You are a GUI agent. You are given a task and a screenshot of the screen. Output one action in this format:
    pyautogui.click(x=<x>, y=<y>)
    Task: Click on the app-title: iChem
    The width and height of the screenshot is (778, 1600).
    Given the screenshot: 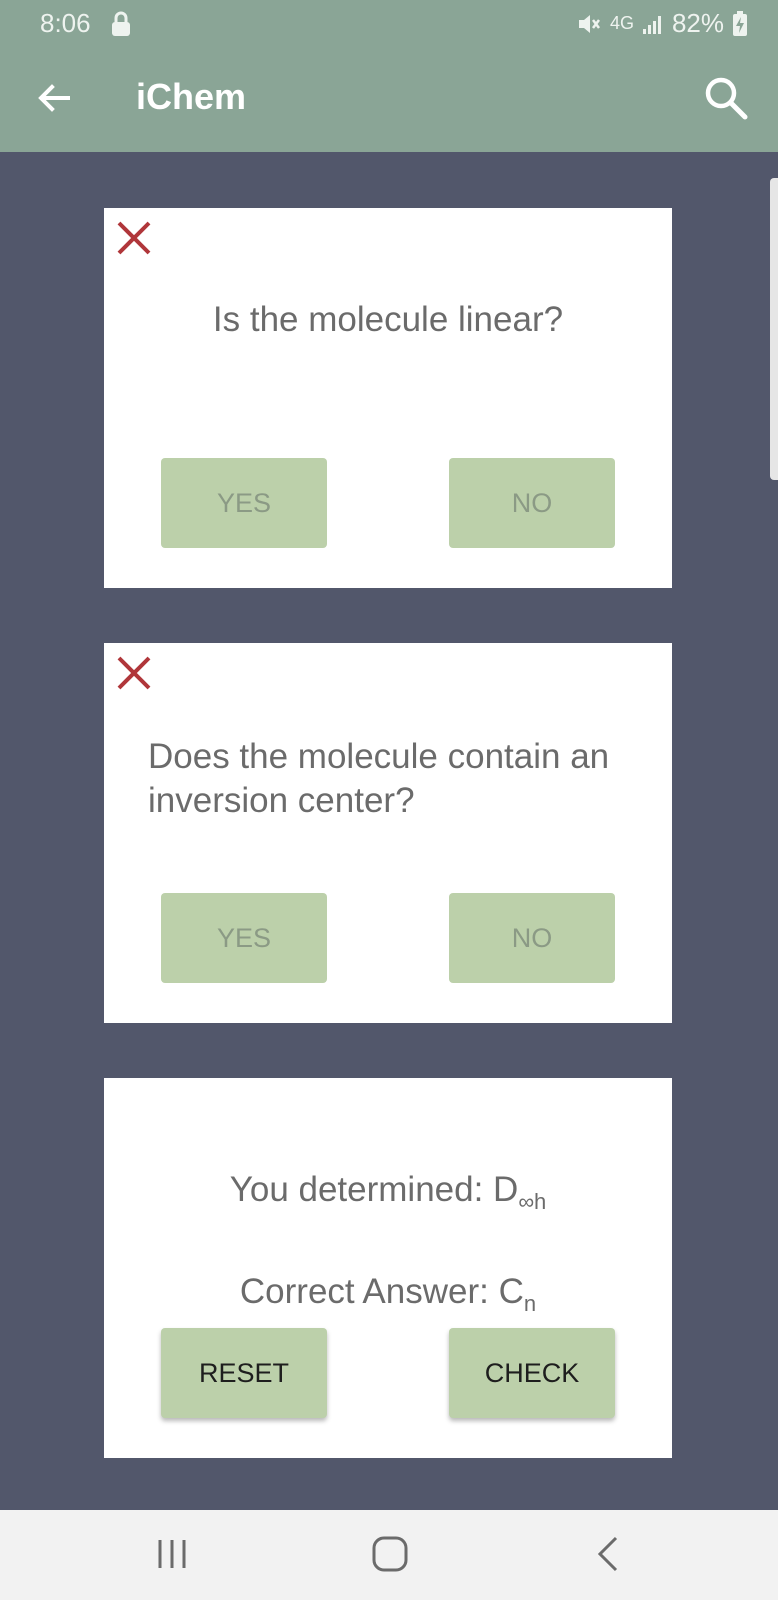 What is the action you would take?
    pyautogui.click(x=191, y=96)
    